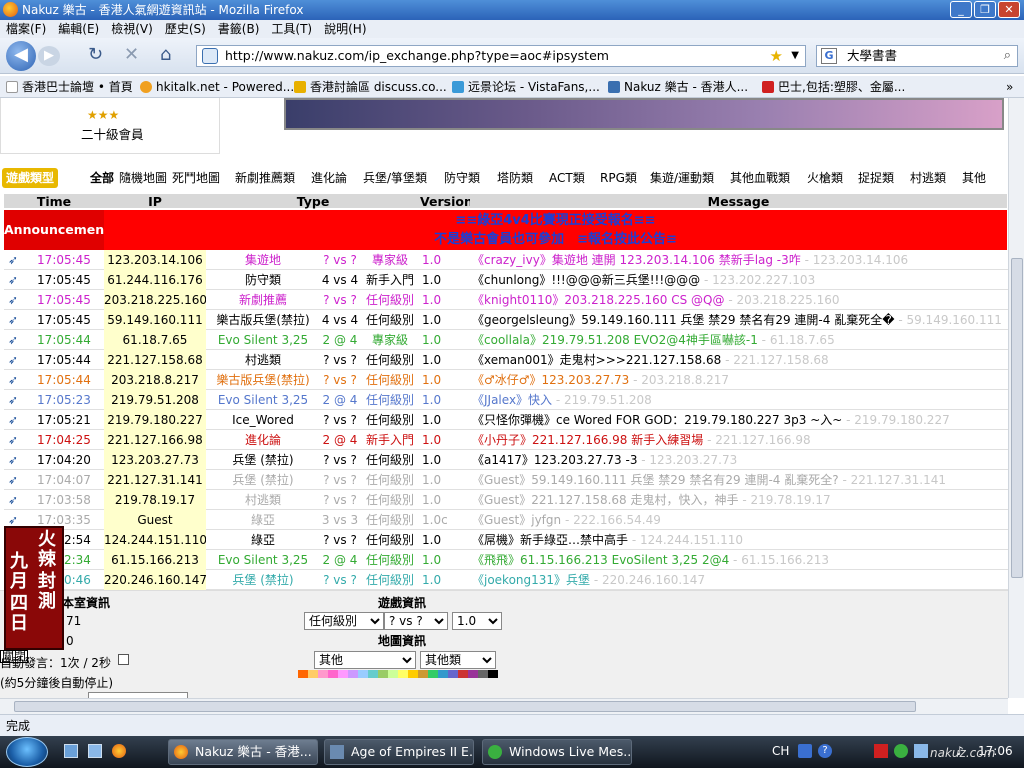 This screenshot has height=768, width=1024. What do you see at coordinates (825, 178) in the screenshot?
I see `tab-gun: 火槍類` at bounding box center [825, 178].